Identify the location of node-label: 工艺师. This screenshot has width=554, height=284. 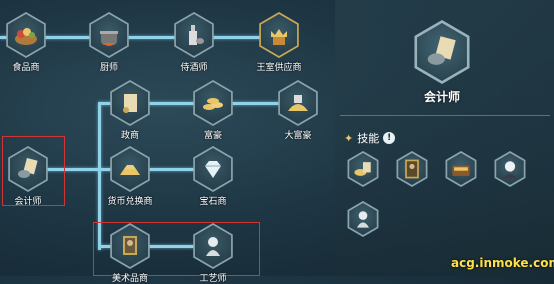
(213, 279).